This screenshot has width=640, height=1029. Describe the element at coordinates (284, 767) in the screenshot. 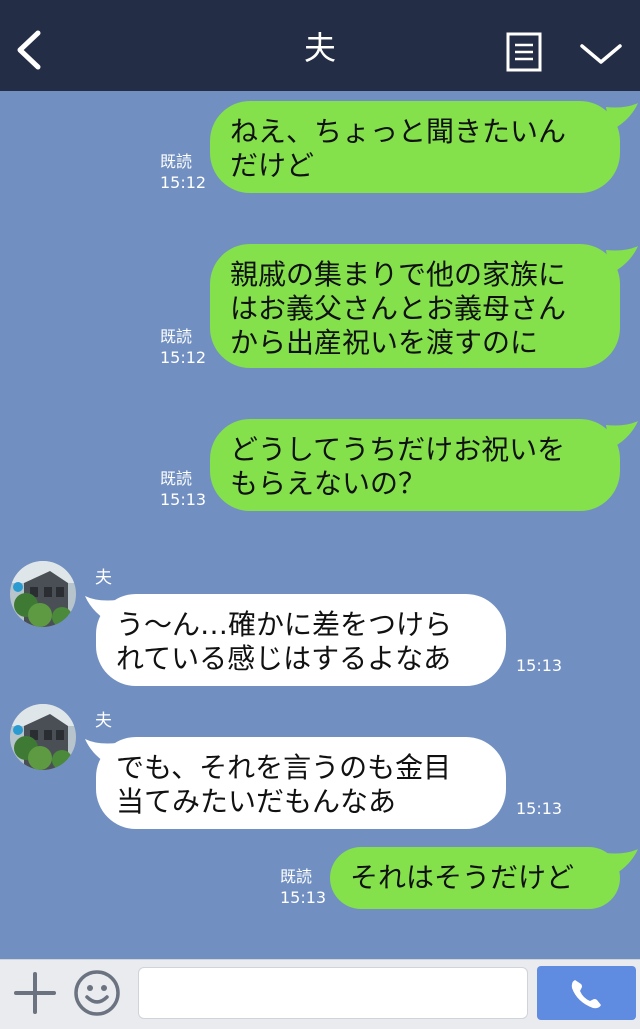

I see `message-line: でも、それを言うのも金目` at that location.